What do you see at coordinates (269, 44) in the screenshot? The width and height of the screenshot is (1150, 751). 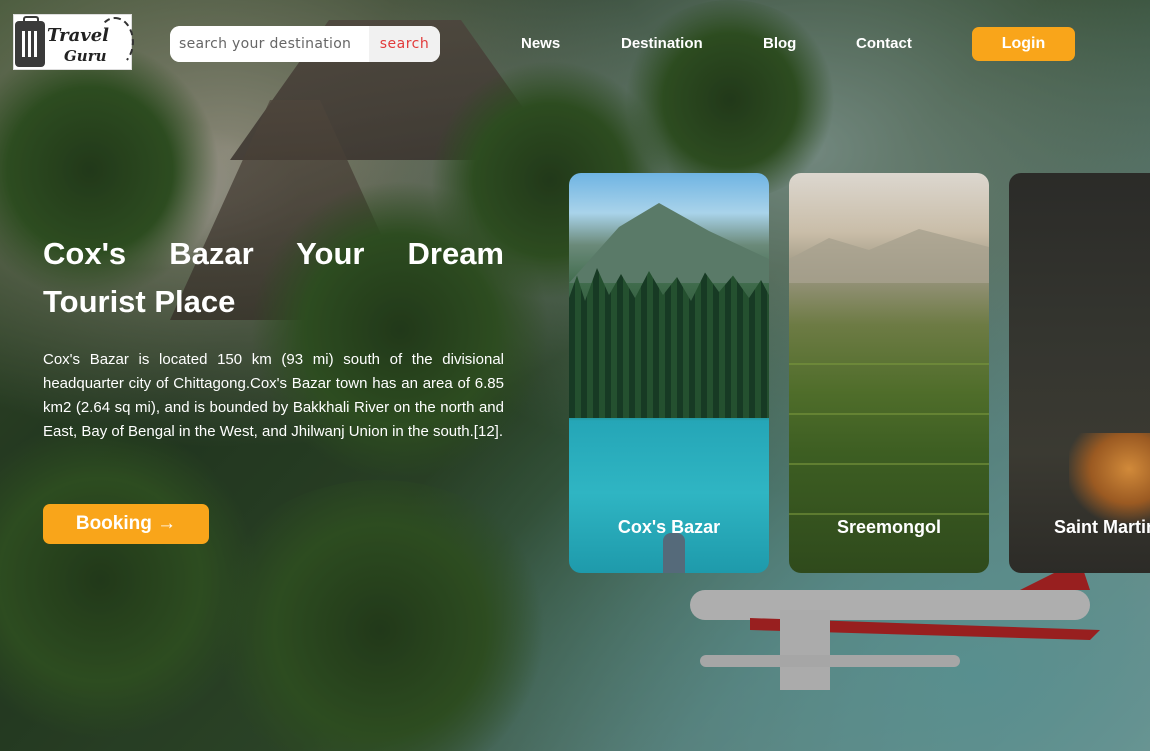 I see `search-input` at bounding box center [269, 44].